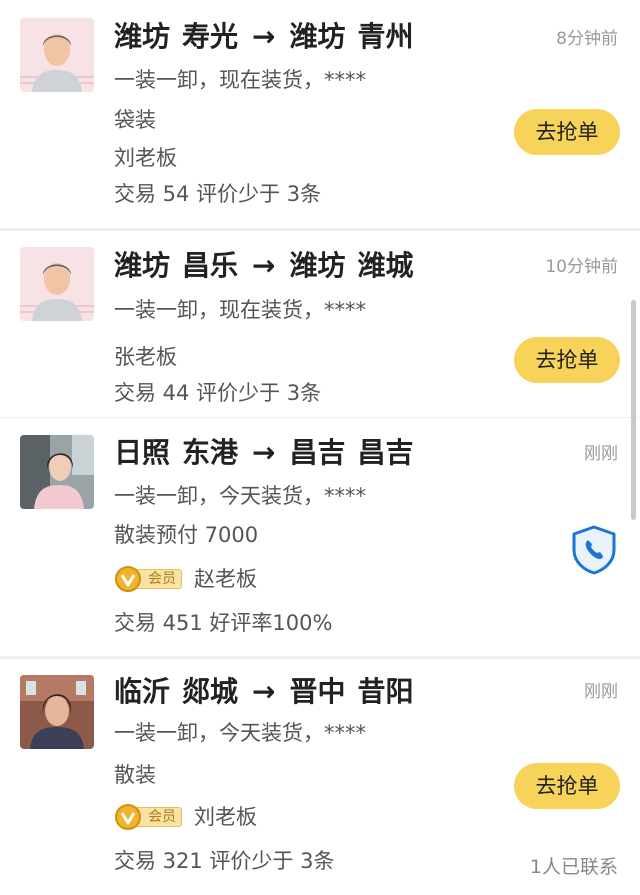 Image resolution: width=640 pixels, height=895 pixels. I want to click on post-time: 8分钟前, so click(587, 39).